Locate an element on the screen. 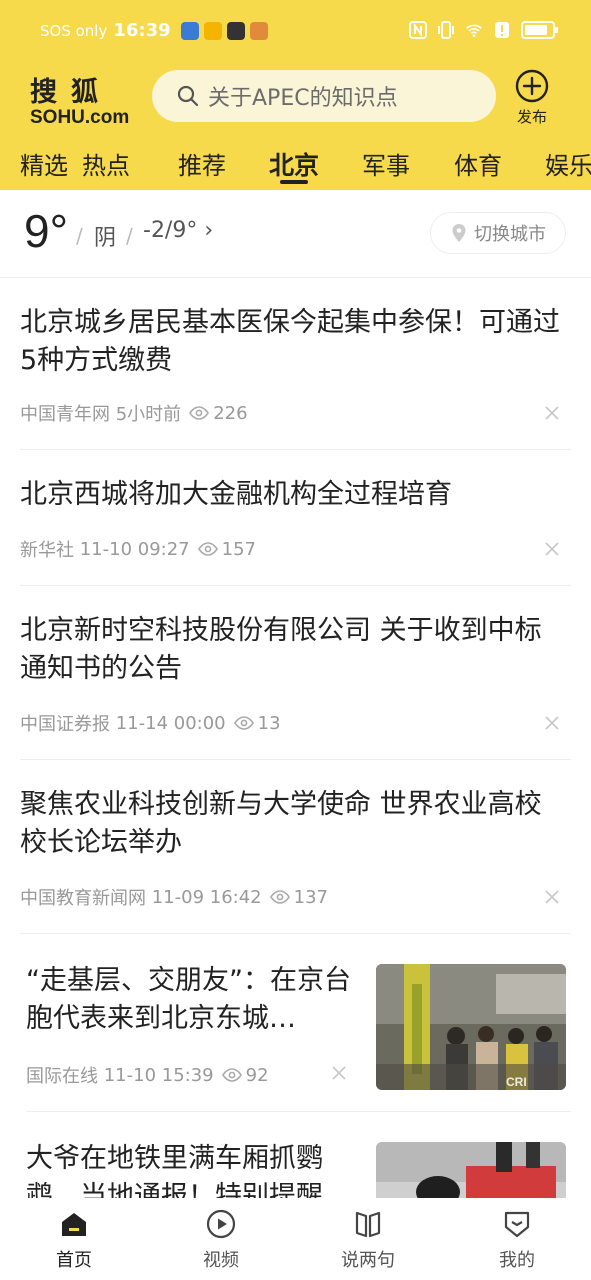  image-watermark: CRI is located at coordinates (516, 1082).